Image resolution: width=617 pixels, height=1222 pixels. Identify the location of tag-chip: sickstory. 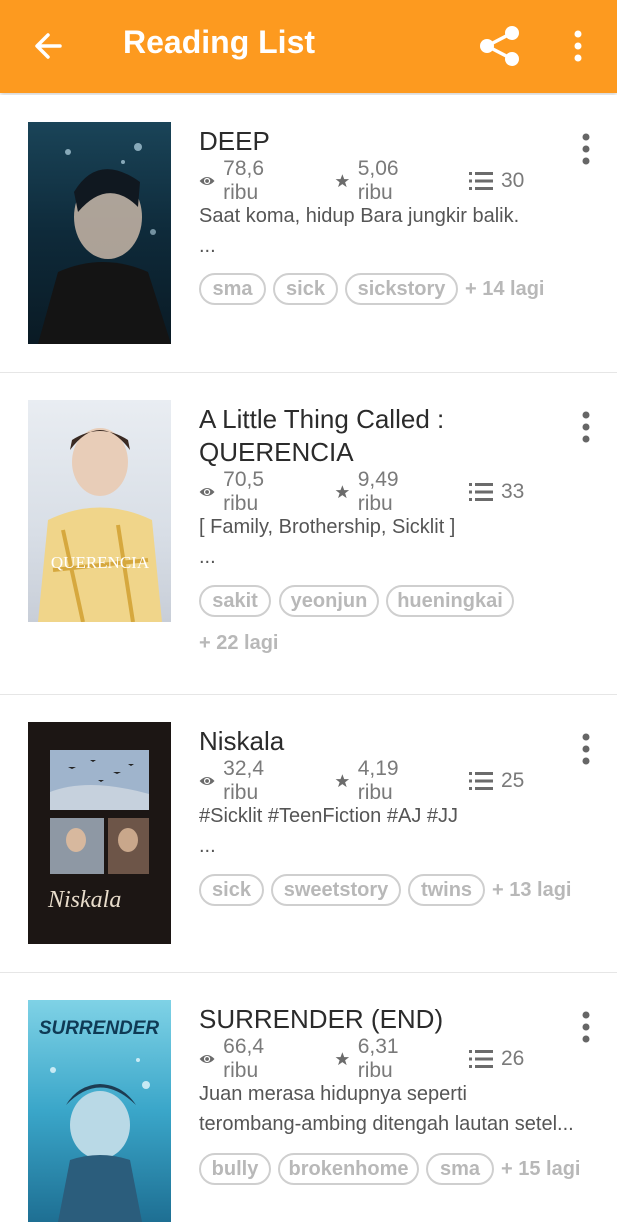
(401, 289).